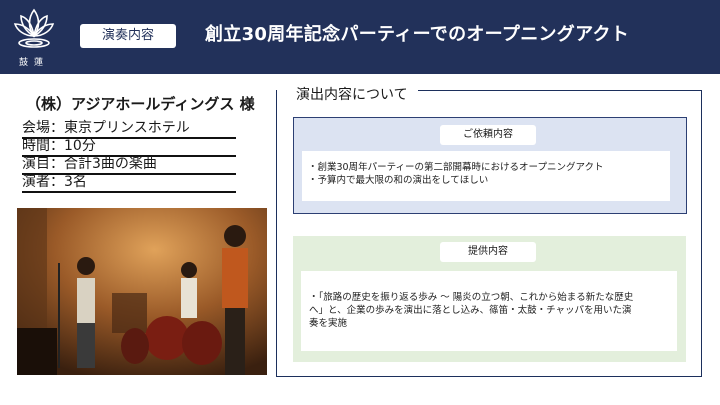 The width and height of the screenshot is (720, 405). I want to click on panel-title: 演出内容について, so click(352, 94).